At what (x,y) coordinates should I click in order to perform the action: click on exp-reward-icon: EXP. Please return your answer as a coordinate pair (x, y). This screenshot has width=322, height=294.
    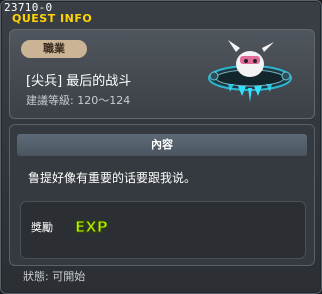
    Looking at the image, I should click on (92, 227).